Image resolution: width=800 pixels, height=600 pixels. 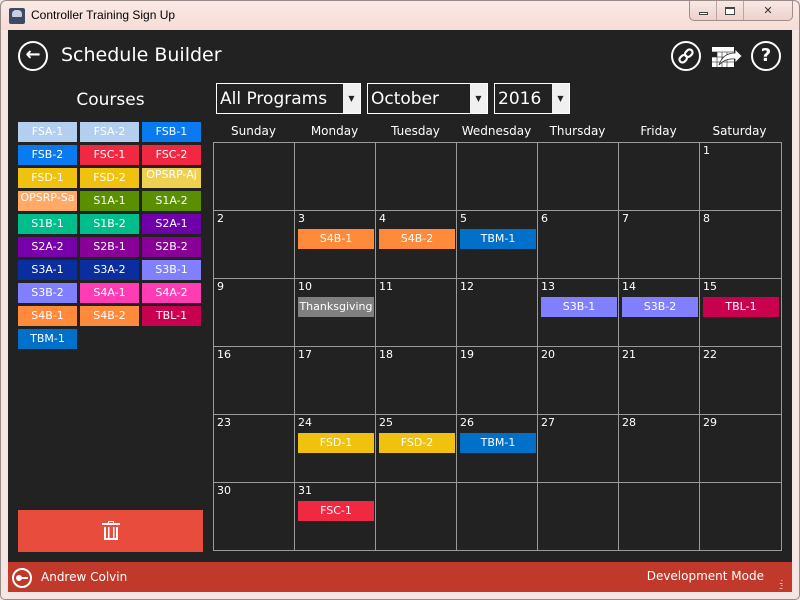 What do you see at coordinates (335, 381) in the screenshot?
I see `calendar-day-cell: 17` at bounding box center [335, 381].